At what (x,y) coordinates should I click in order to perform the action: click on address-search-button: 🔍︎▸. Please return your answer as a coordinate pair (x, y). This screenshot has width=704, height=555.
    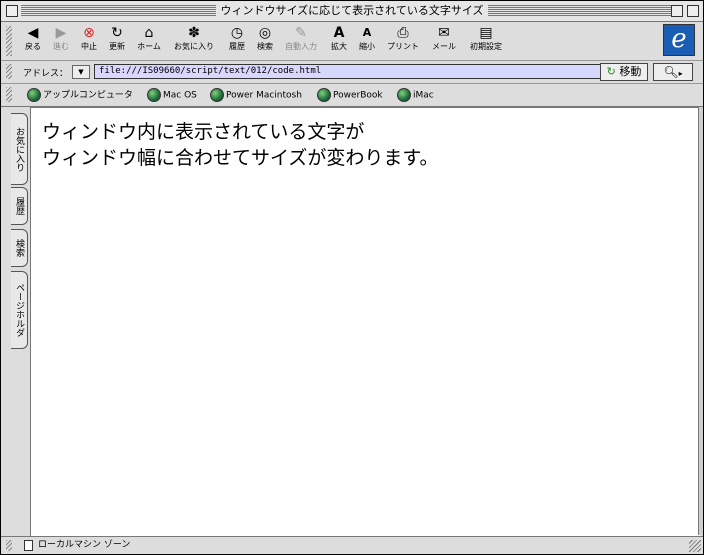
    Looking at the image, I should click on (673, 72).